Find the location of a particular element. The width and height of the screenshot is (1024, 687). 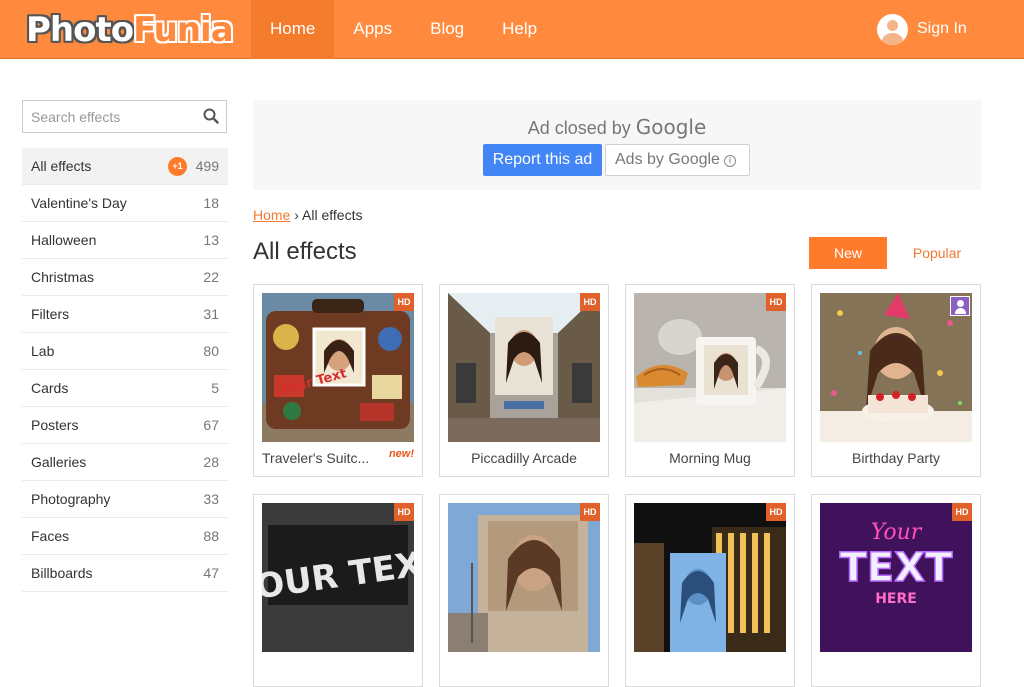

category-cards: Cards 5 is located at coordinates (125, 388).